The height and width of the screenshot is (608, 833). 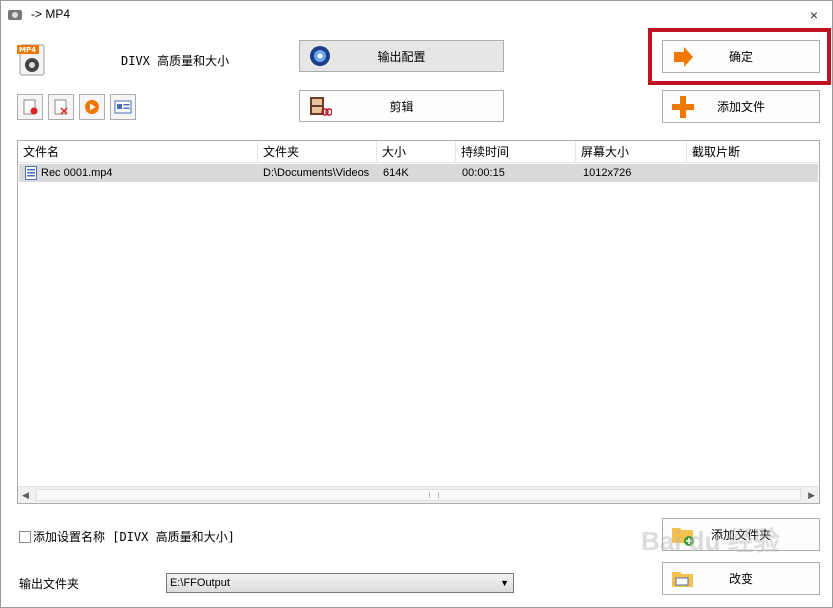 I want to click on scrollbar-thumb, so click(x=418, y=495).